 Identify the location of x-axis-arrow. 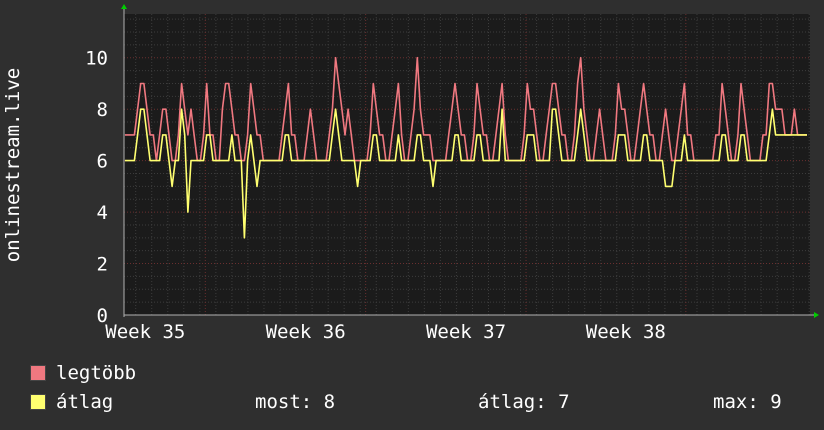
(816, 315).